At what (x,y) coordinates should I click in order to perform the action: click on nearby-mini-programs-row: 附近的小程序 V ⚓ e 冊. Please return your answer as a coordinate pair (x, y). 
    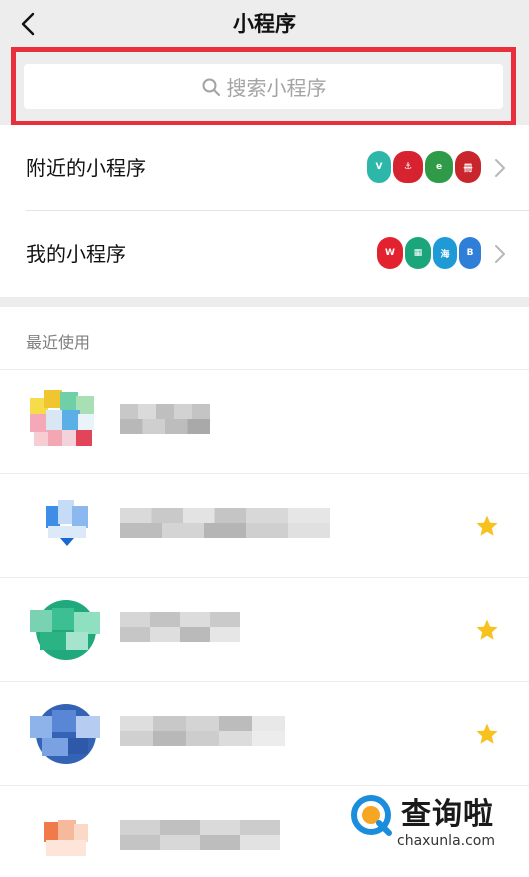
    Looking at the image, I should click on (264, 168).